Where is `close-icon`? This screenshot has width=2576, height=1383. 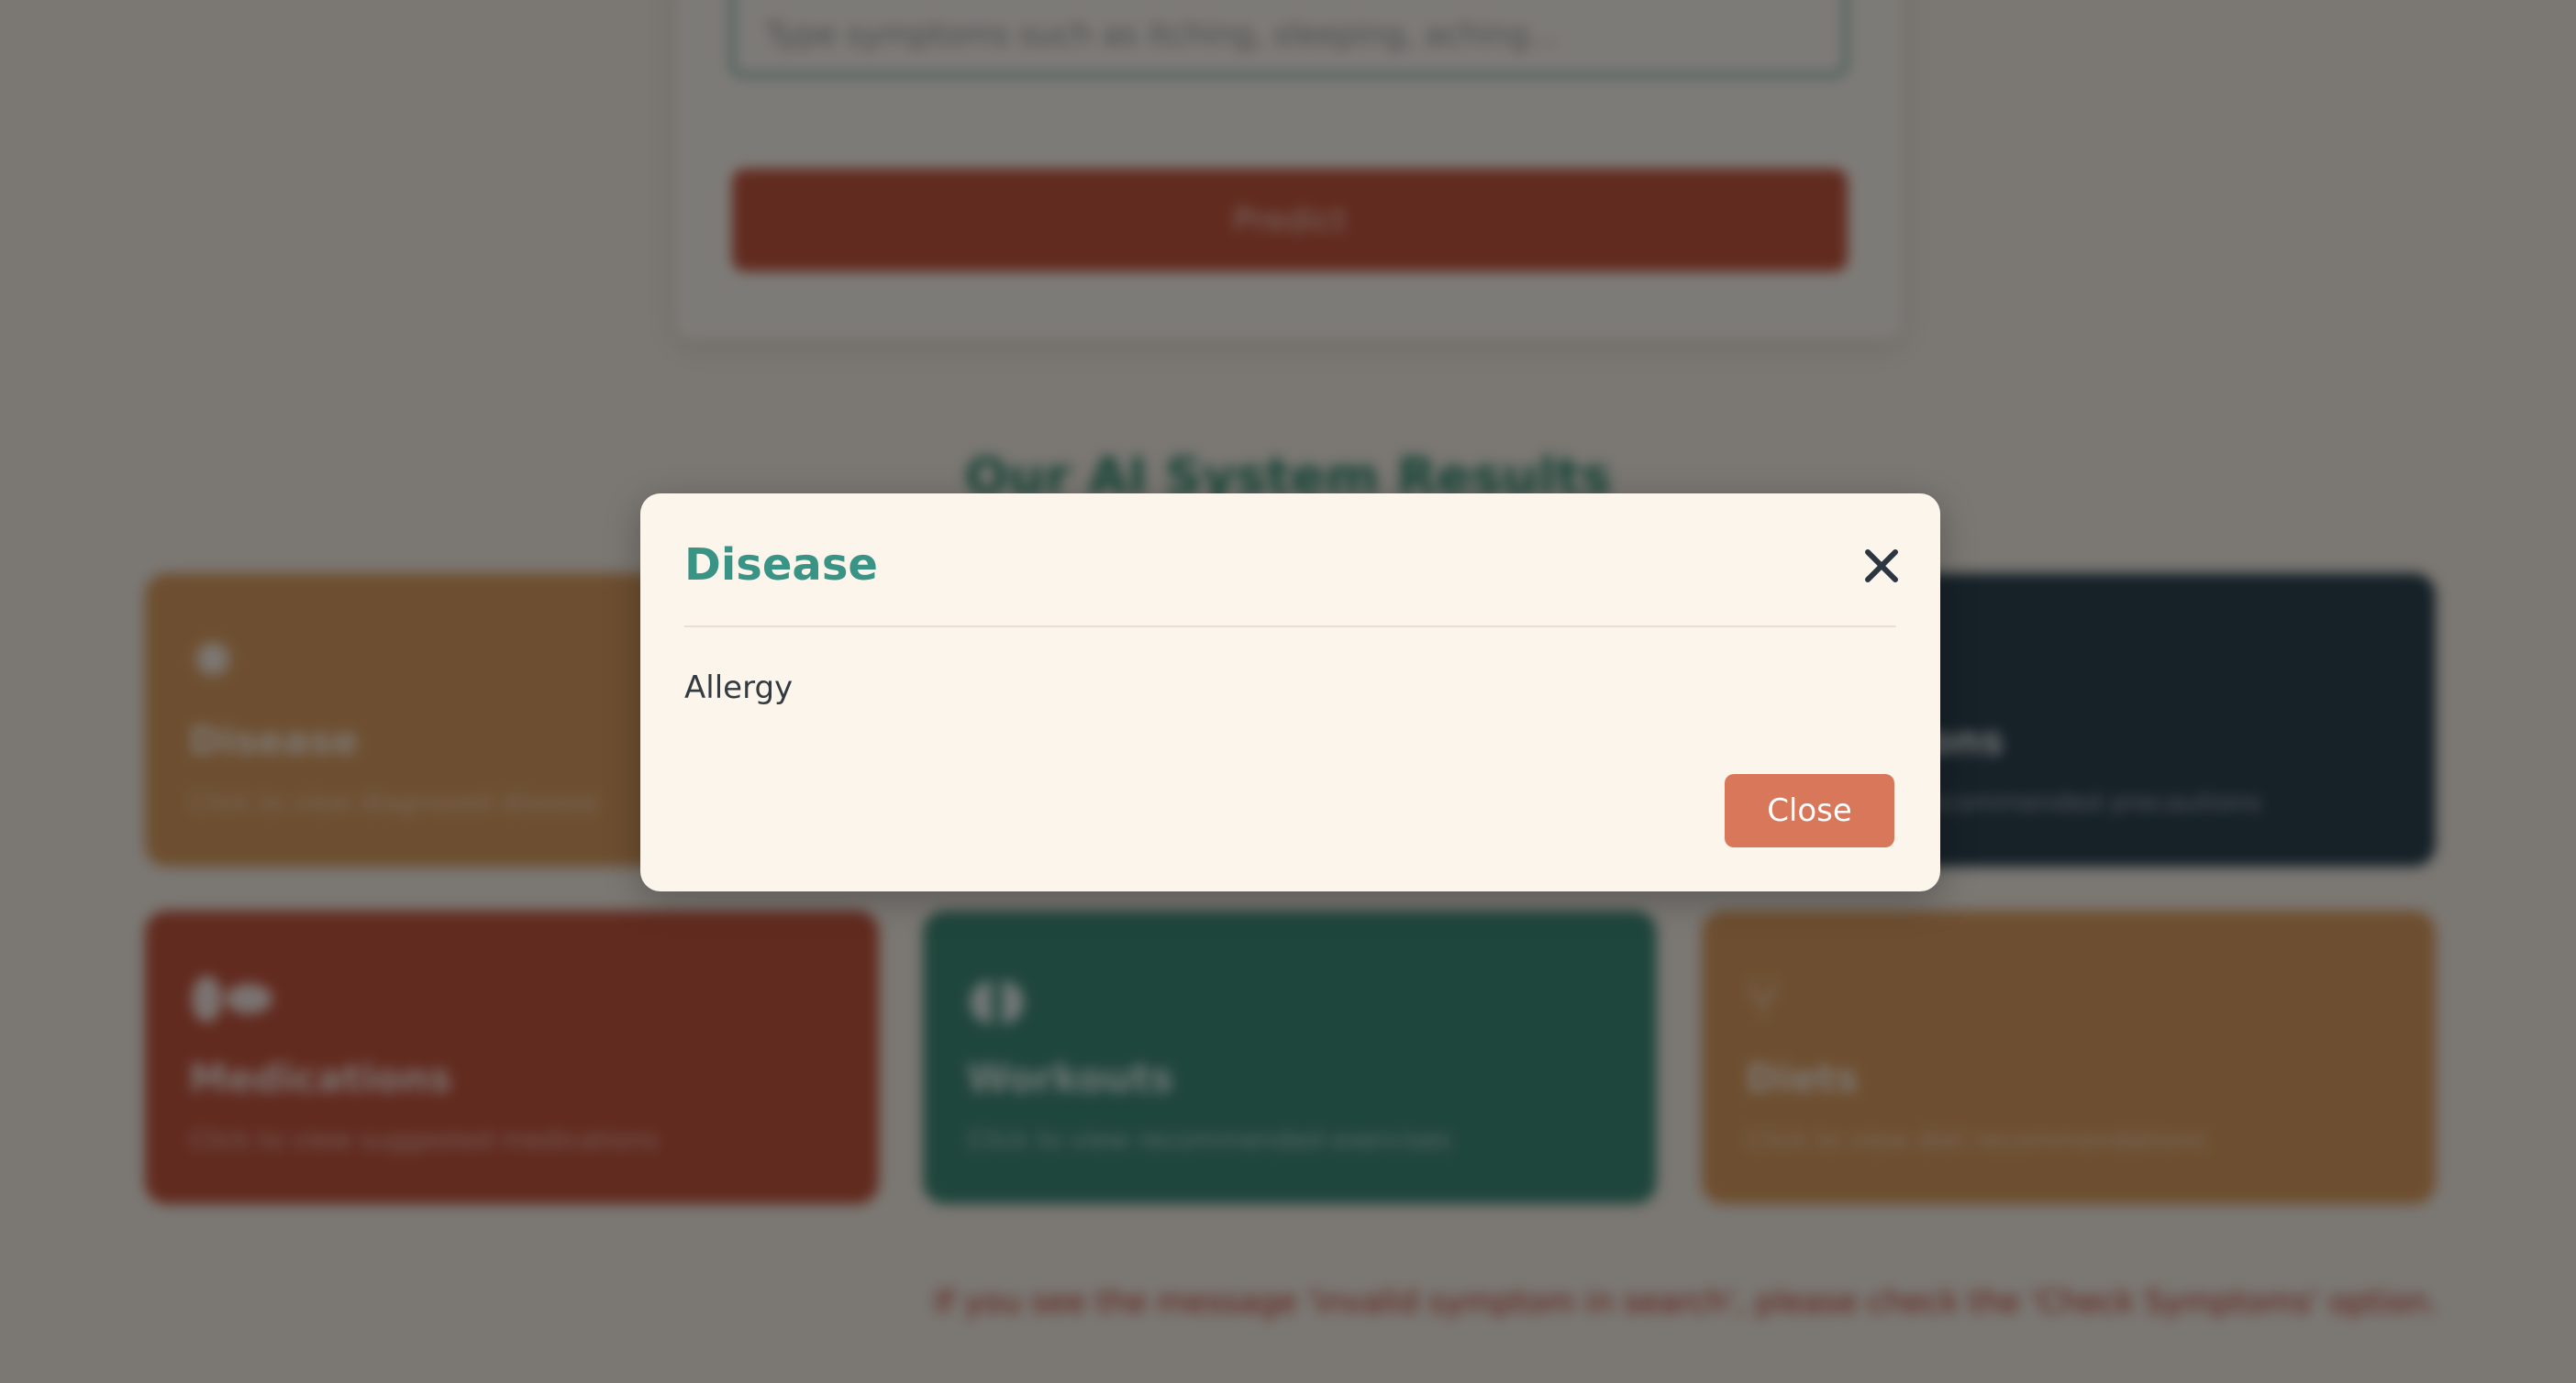 close-icon is located at coordinates (1881, 566).